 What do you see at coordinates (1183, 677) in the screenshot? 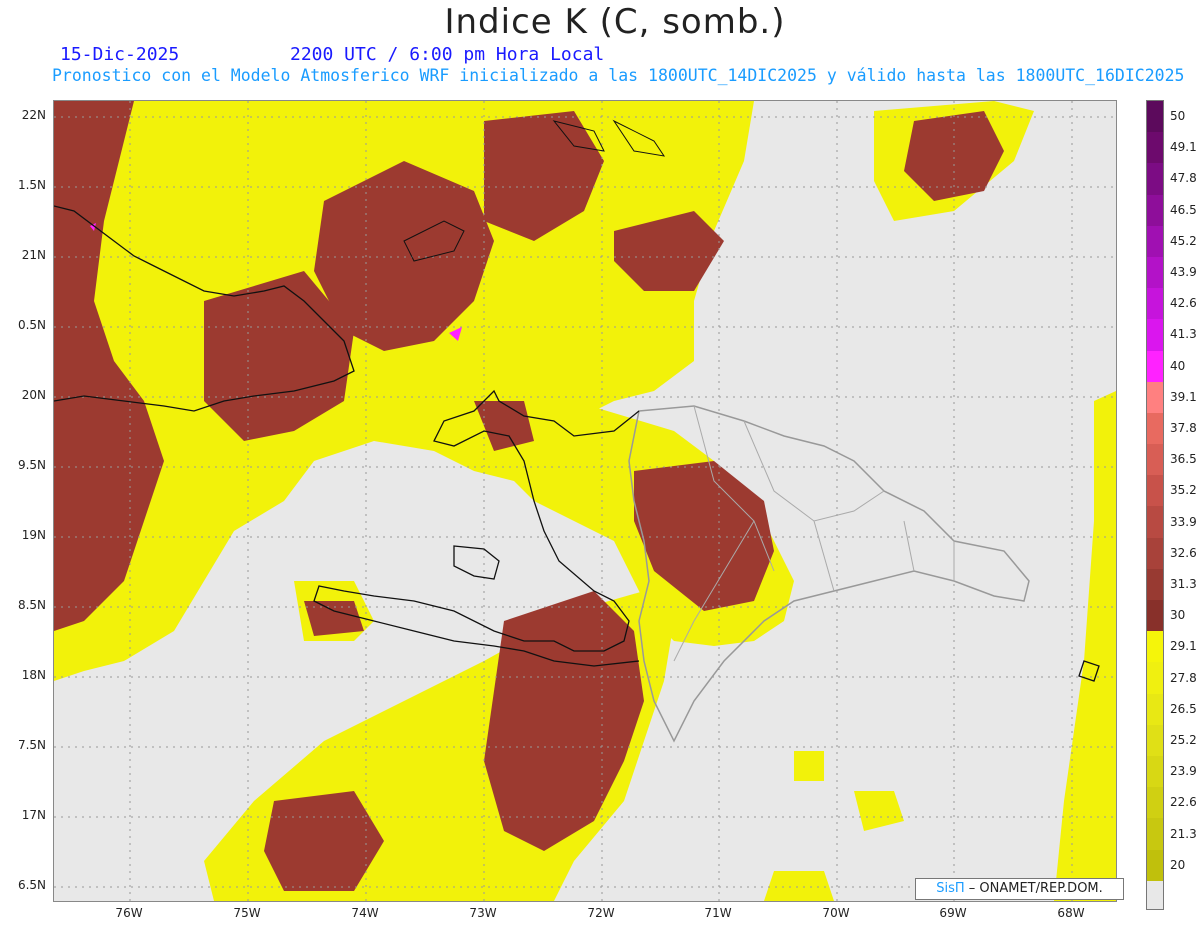
I see `colorbar-label: 27.8` at bounding box center [1183, 677].